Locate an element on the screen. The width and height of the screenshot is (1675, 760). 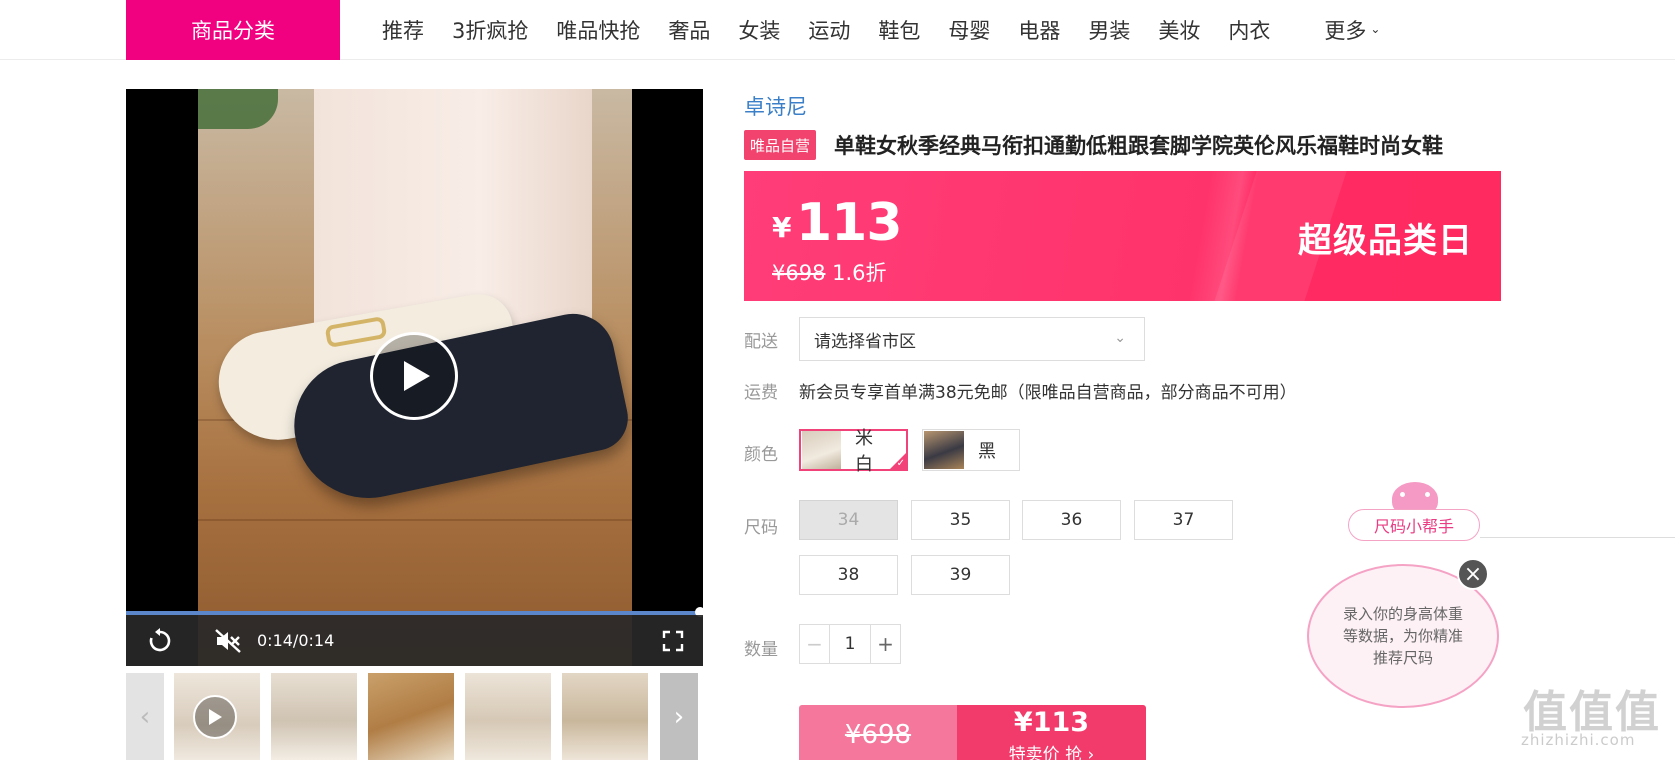
buy-price: ¥113 is located at coordinates (1051, 722).